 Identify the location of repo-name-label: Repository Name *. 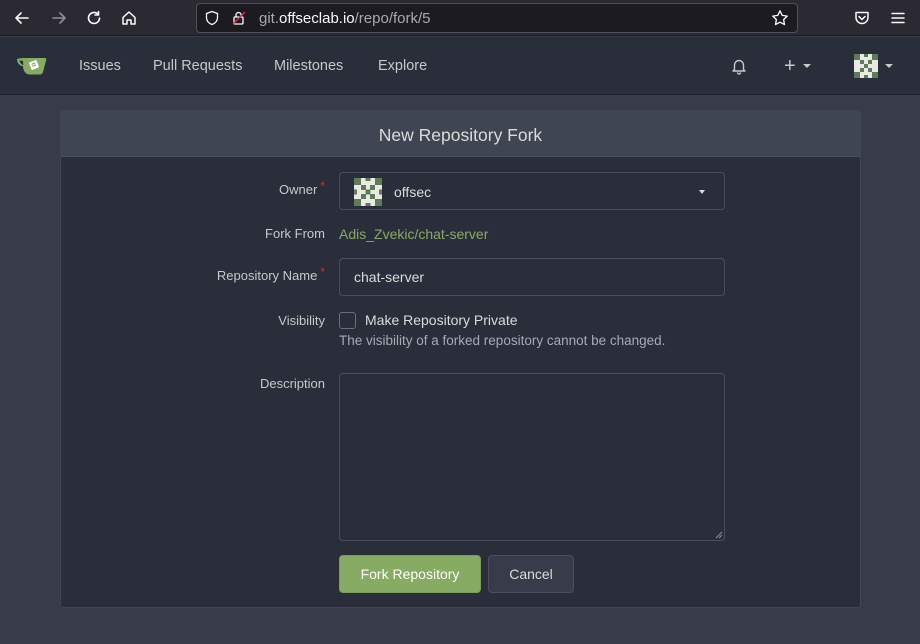
(270, 274).